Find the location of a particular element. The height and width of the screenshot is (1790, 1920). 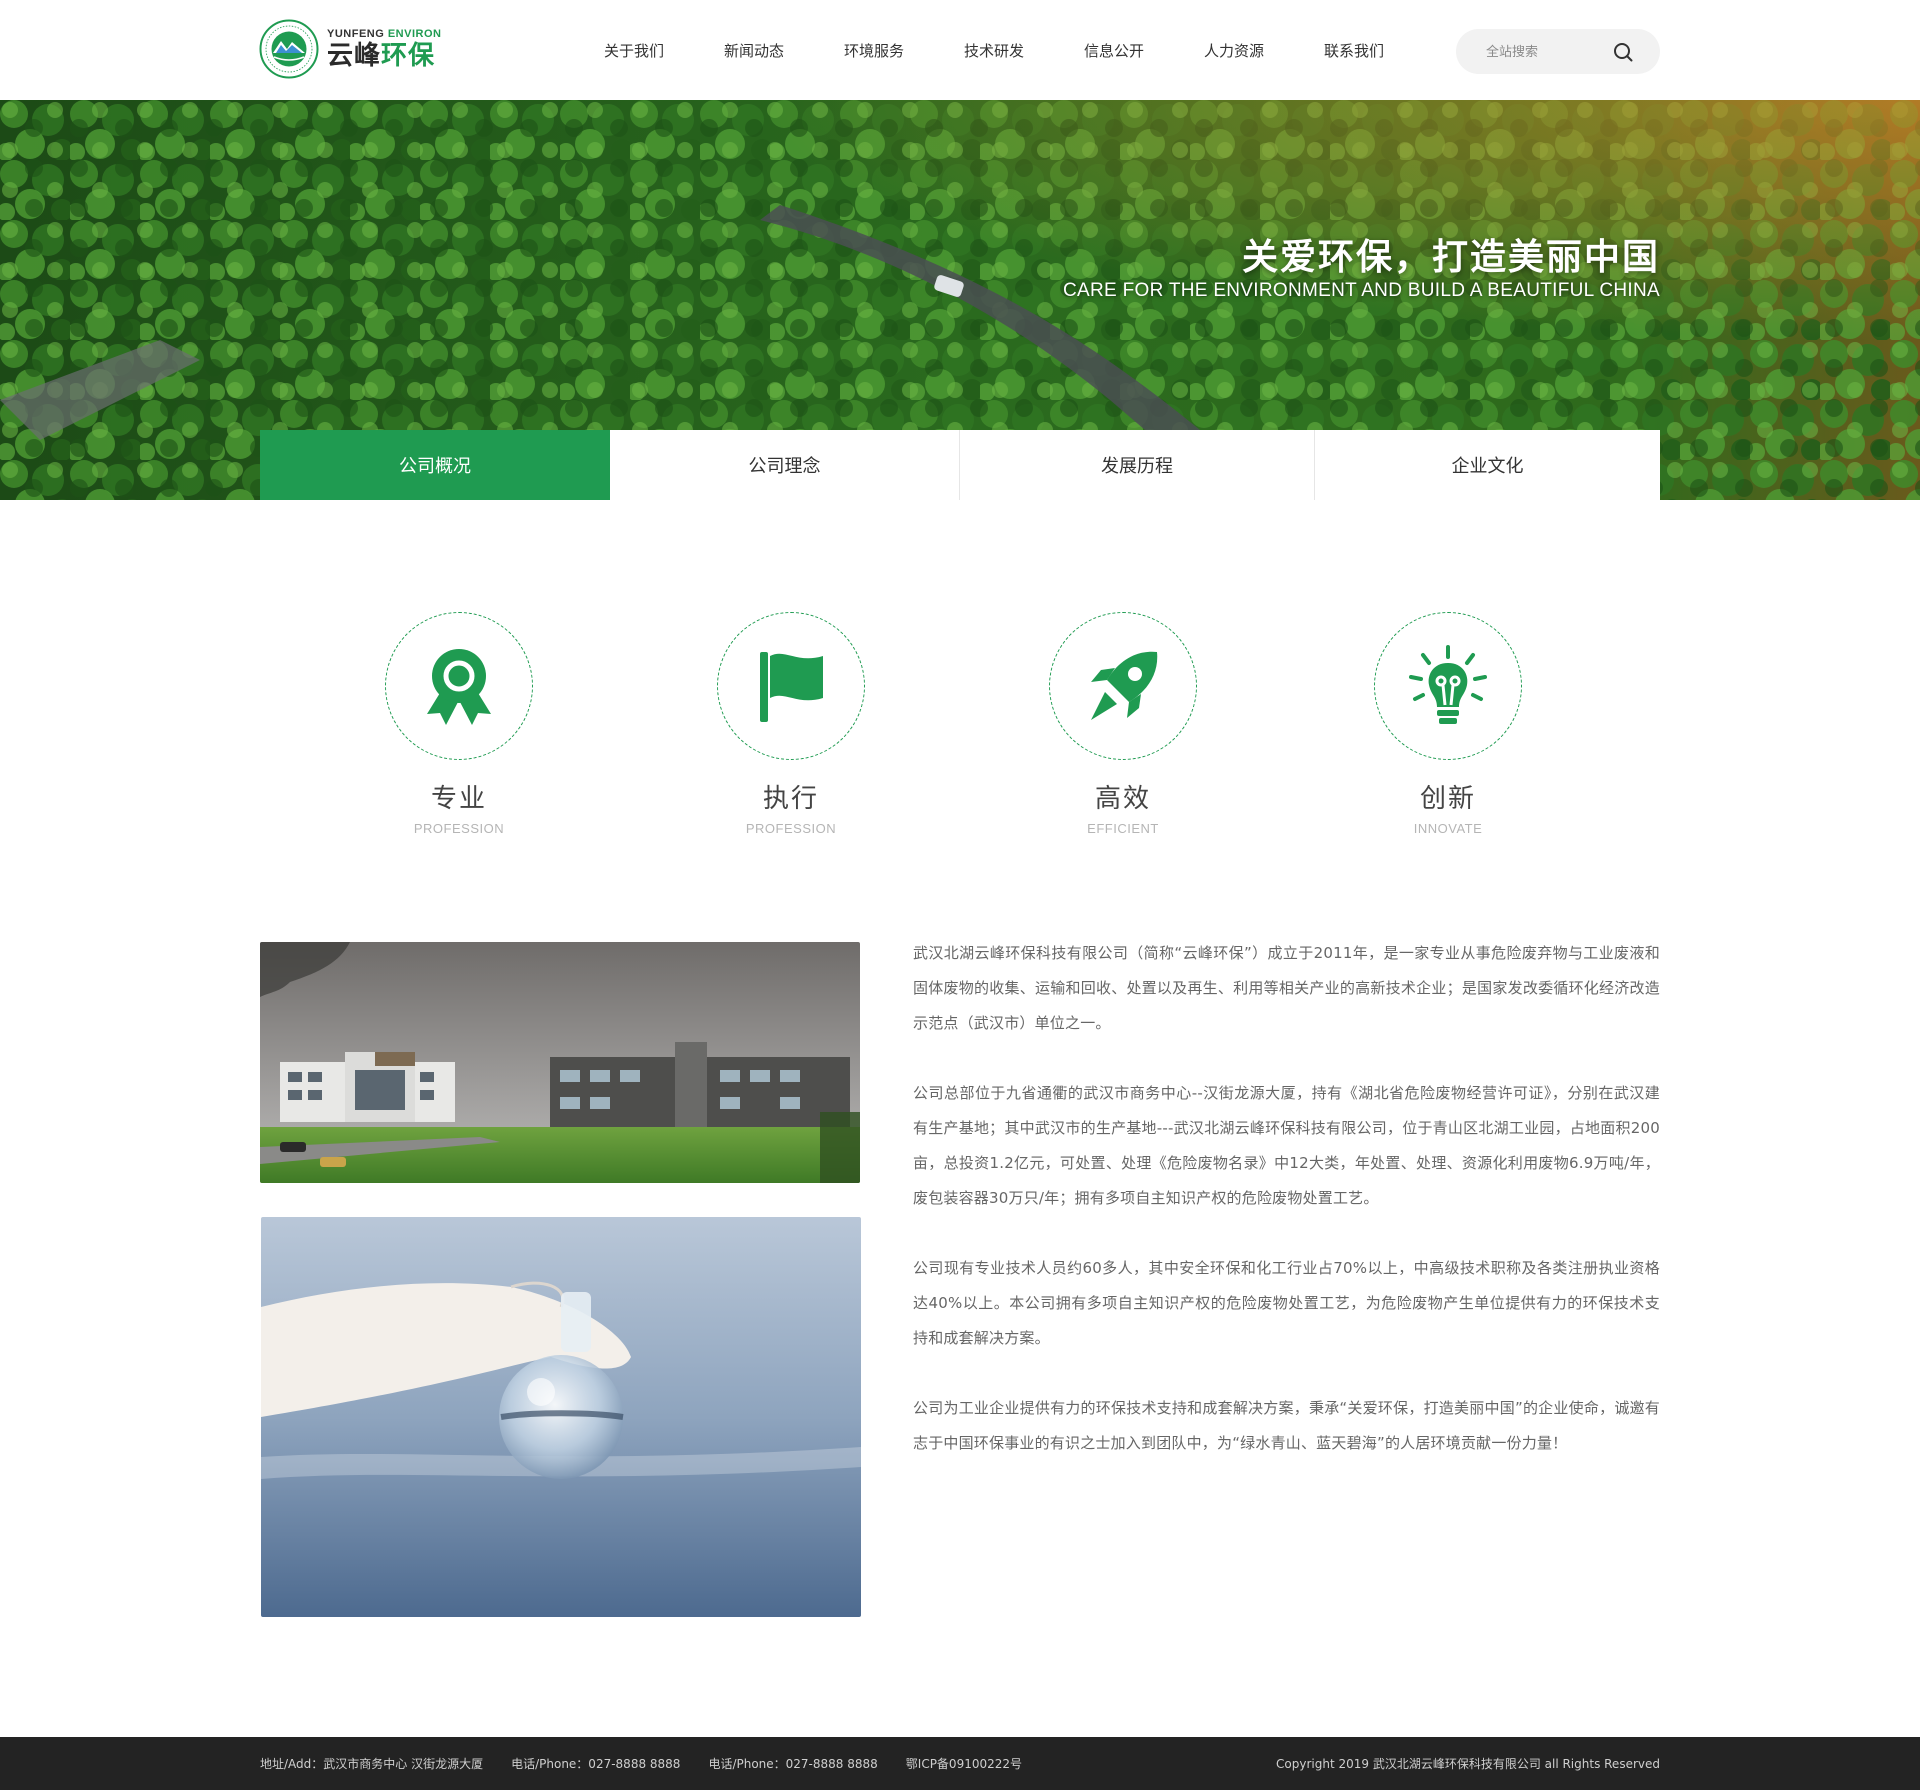

logo: YUNFENG ENVIRON 云峰环保 is located at coordinates (350, 49).